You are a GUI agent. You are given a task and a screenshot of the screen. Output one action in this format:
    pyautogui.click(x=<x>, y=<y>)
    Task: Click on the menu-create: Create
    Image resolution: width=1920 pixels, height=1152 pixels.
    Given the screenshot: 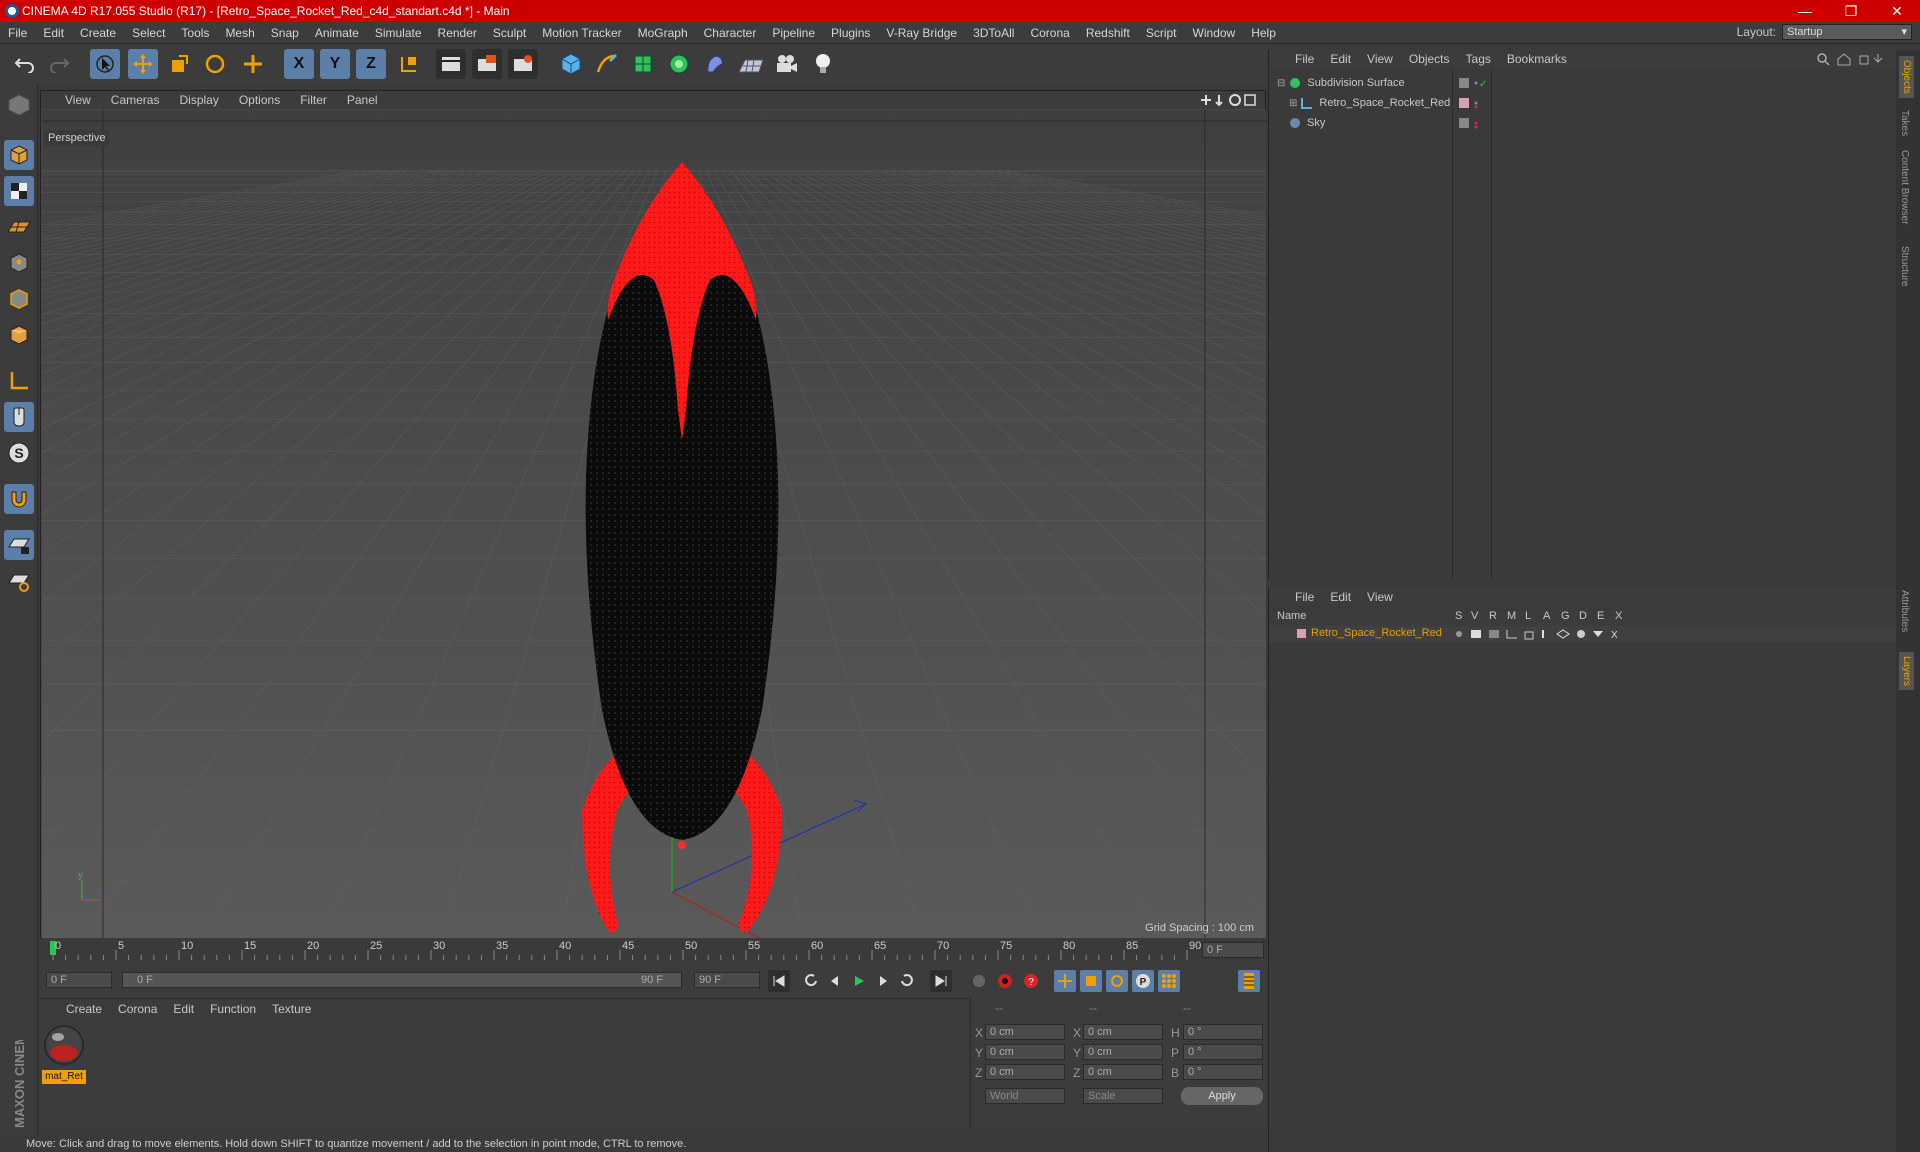 What is the action you would take?
    pyautogui.click(x=98, y=33)
    